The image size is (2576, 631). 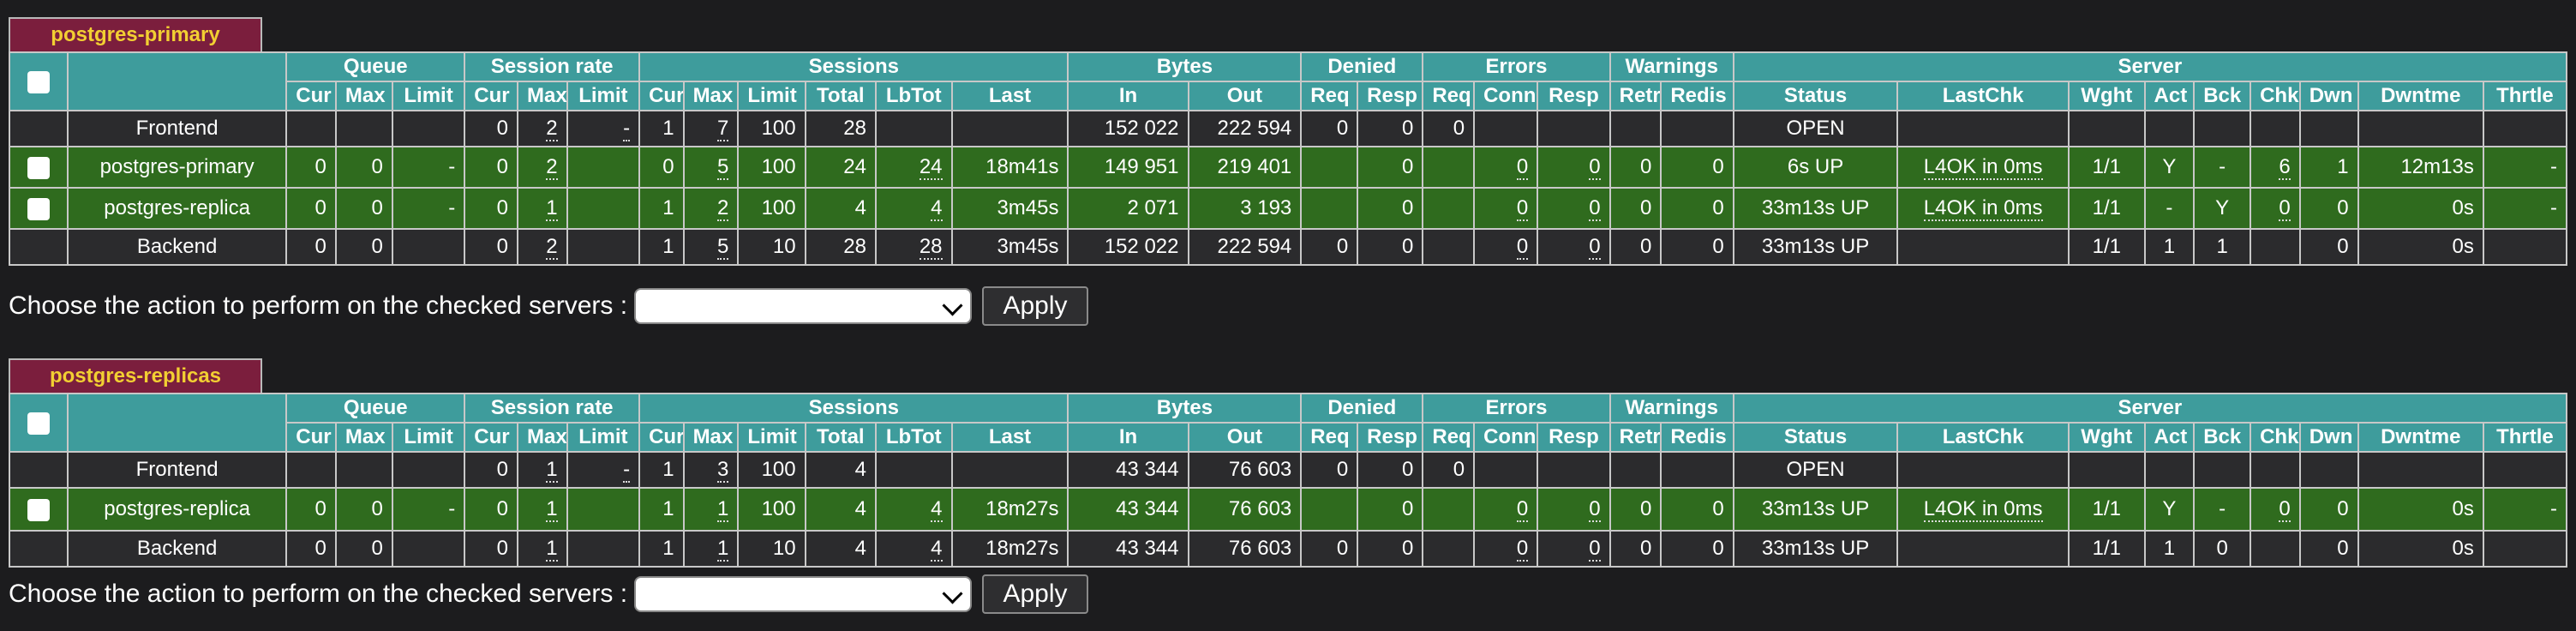 What do you see at coordinates (1449, 509) in the screenshot?
I see `cell-req` at bounding box center [1449, 509].